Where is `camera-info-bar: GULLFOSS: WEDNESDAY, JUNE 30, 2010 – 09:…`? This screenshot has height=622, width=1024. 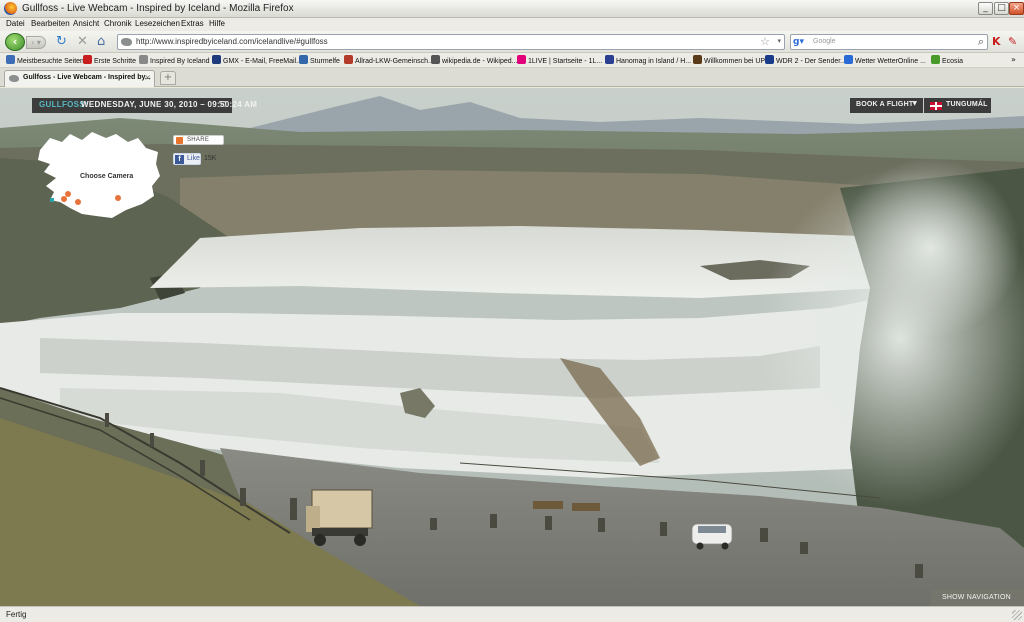
camera-info-bar: GULLFOSS: WEDNESDAY, JUNE 30, 2010 – 09:… is located at coordinates (144, 105).